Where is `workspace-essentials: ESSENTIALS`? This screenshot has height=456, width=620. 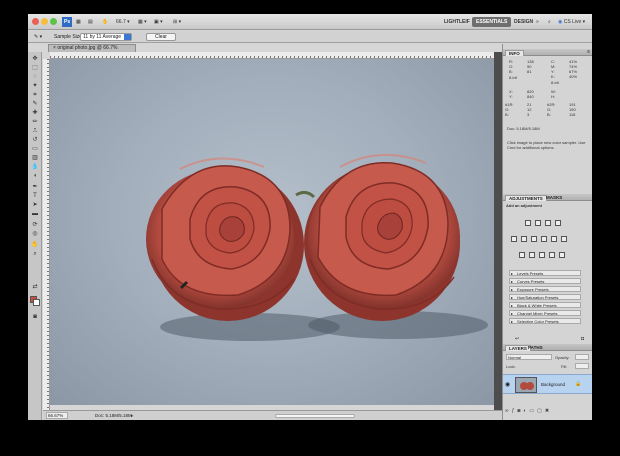 workspace-essentials: ESSENTIALS is located at coordinates (492, 22).